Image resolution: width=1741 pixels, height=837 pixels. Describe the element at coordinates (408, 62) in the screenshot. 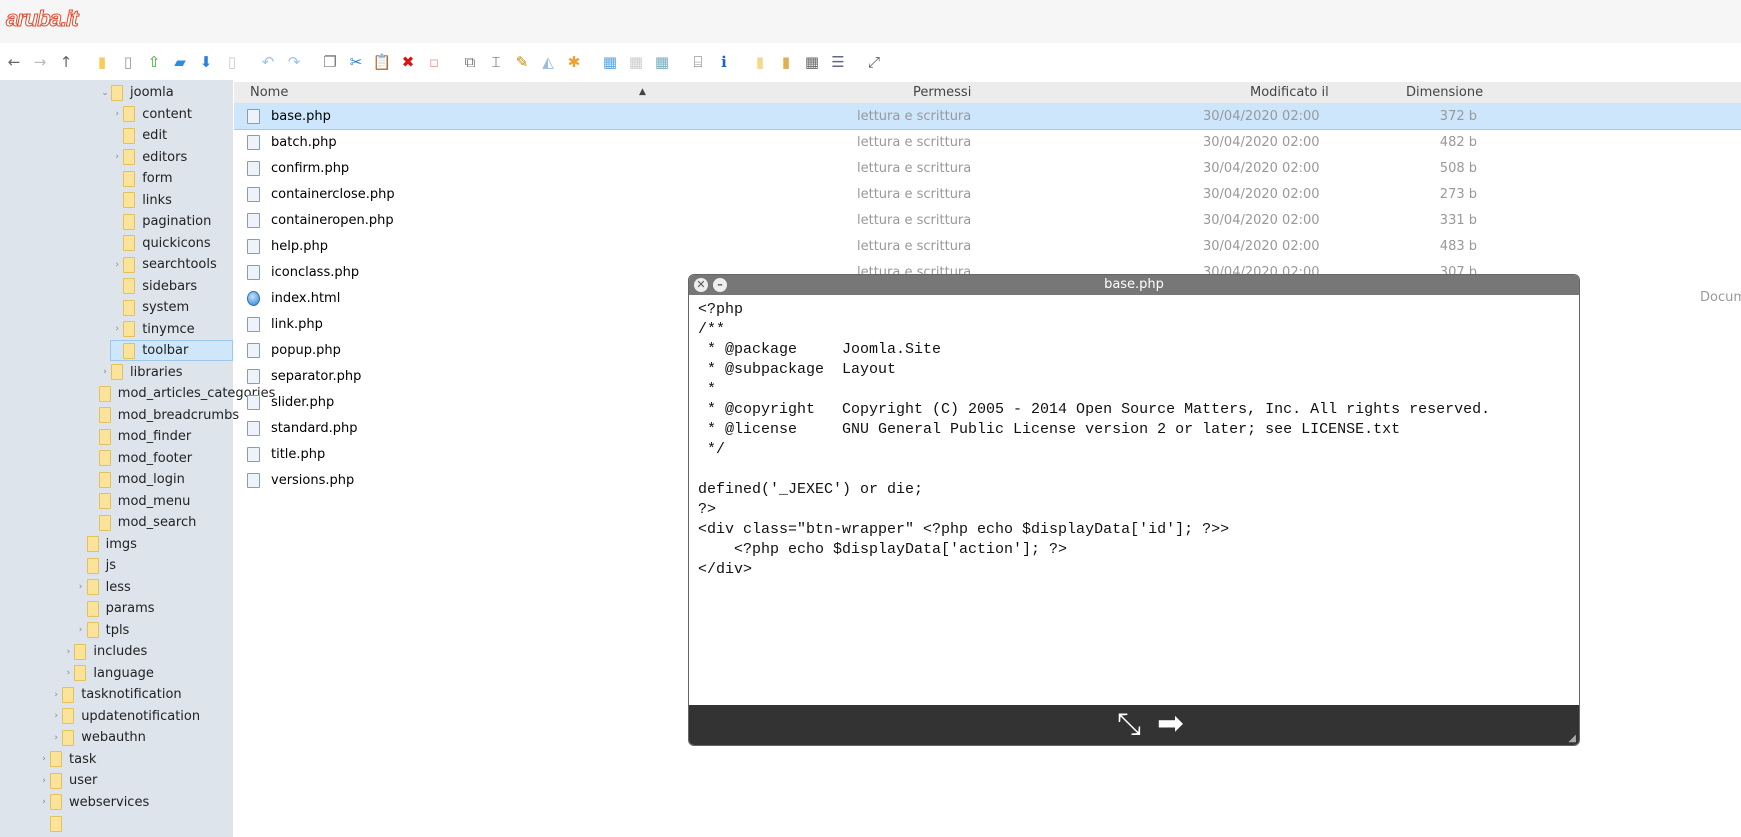

I see `delete-icon: ✖` at that location.